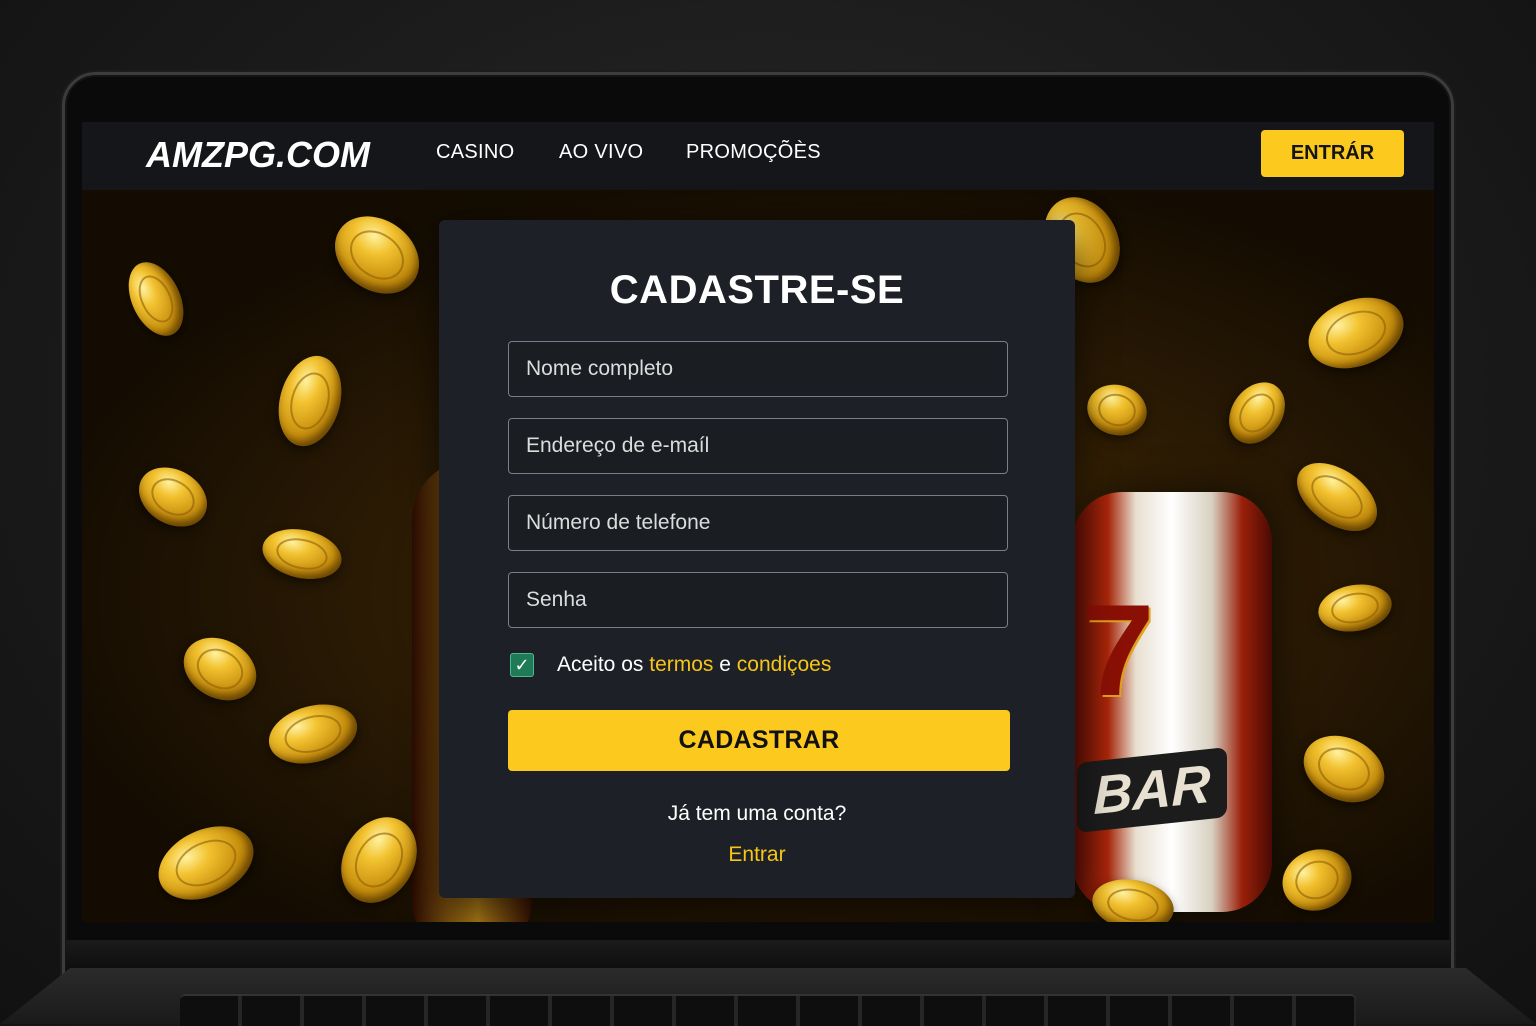 The height and width of the screenshot is (1026, 1536). What do you see at coordinates (784, 664) in the screenshot?
I see `conditions-link: condiçoes` at bounding box center [784, 664].